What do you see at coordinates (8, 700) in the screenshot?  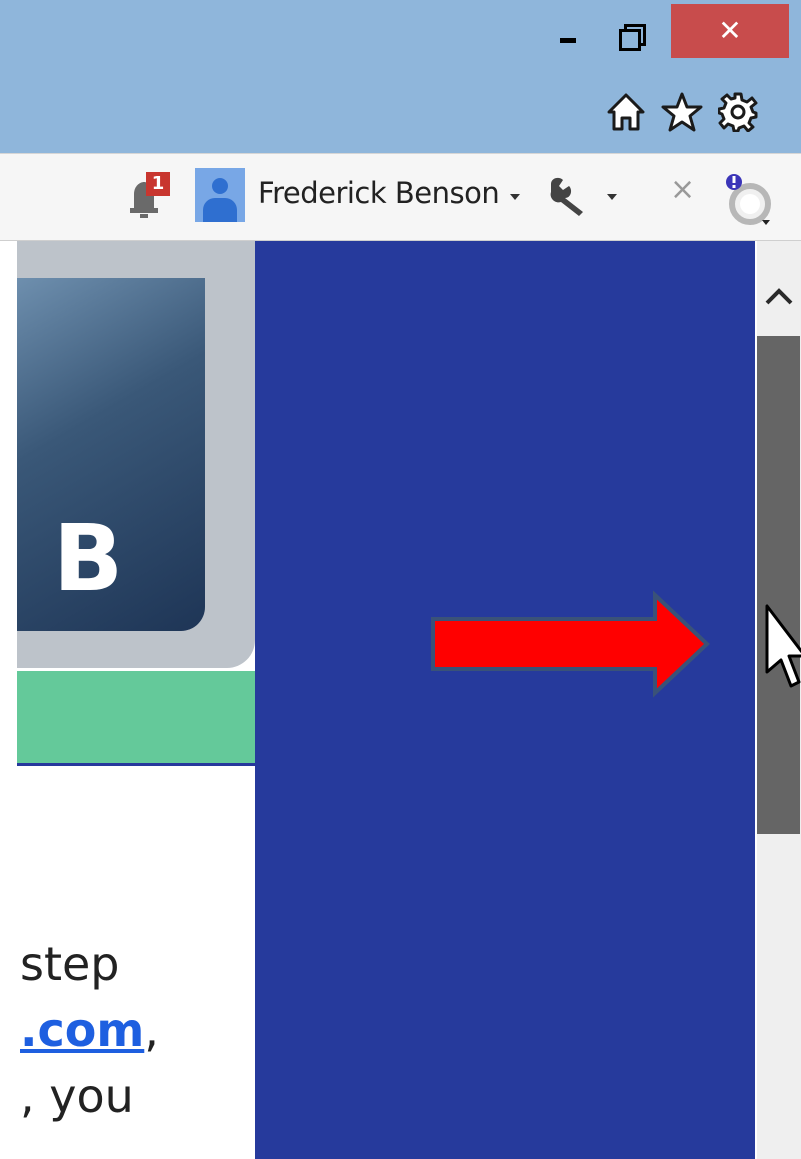 I see `page-margin` at bounding box center [8, 700].